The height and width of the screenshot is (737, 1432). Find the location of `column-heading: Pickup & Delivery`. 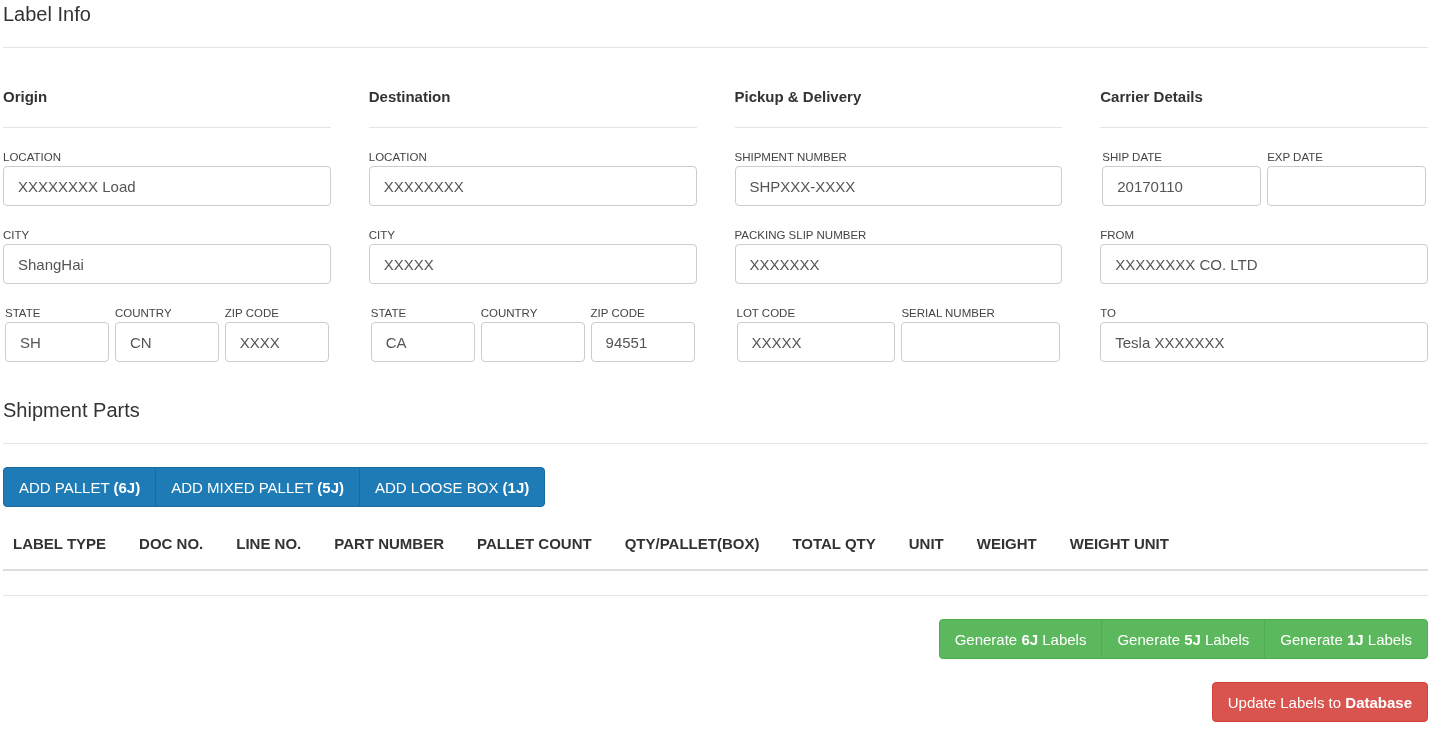

column-heading: Pickup & Delivery is located at coordinates (798, 97).